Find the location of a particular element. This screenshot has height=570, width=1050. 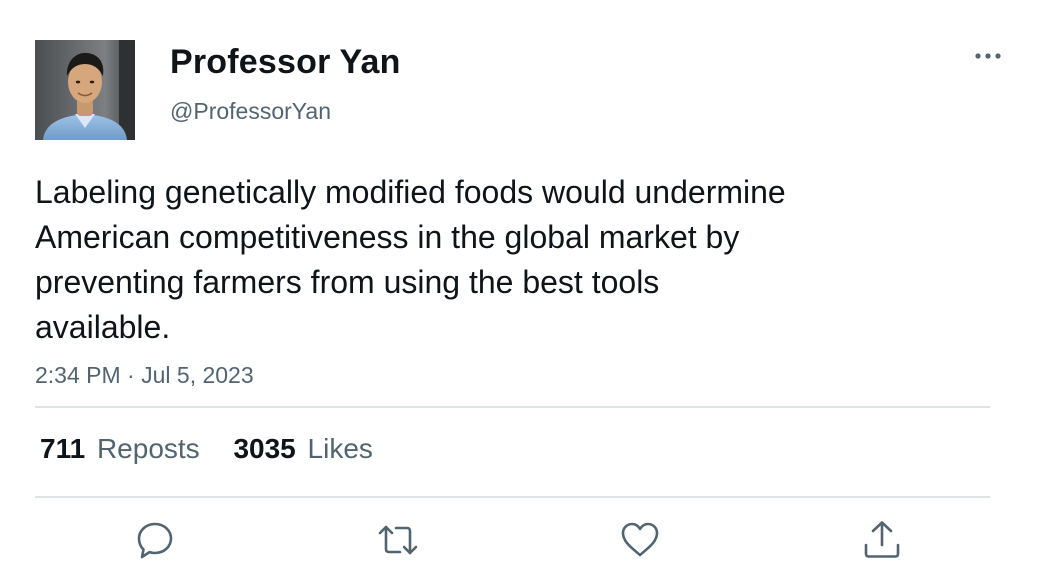

like-button is located at coordinates (640, 540).